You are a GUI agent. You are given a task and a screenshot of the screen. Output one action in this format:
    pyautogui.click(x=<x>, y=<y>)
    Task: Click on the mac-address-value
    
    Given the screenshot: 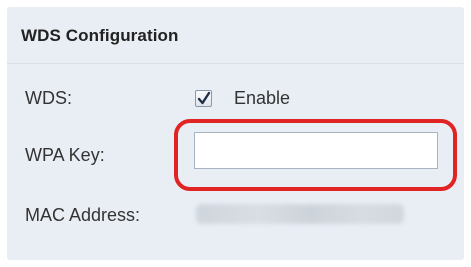 What is the action you would take?
    pyautogui.click(x=300, y=214)
    